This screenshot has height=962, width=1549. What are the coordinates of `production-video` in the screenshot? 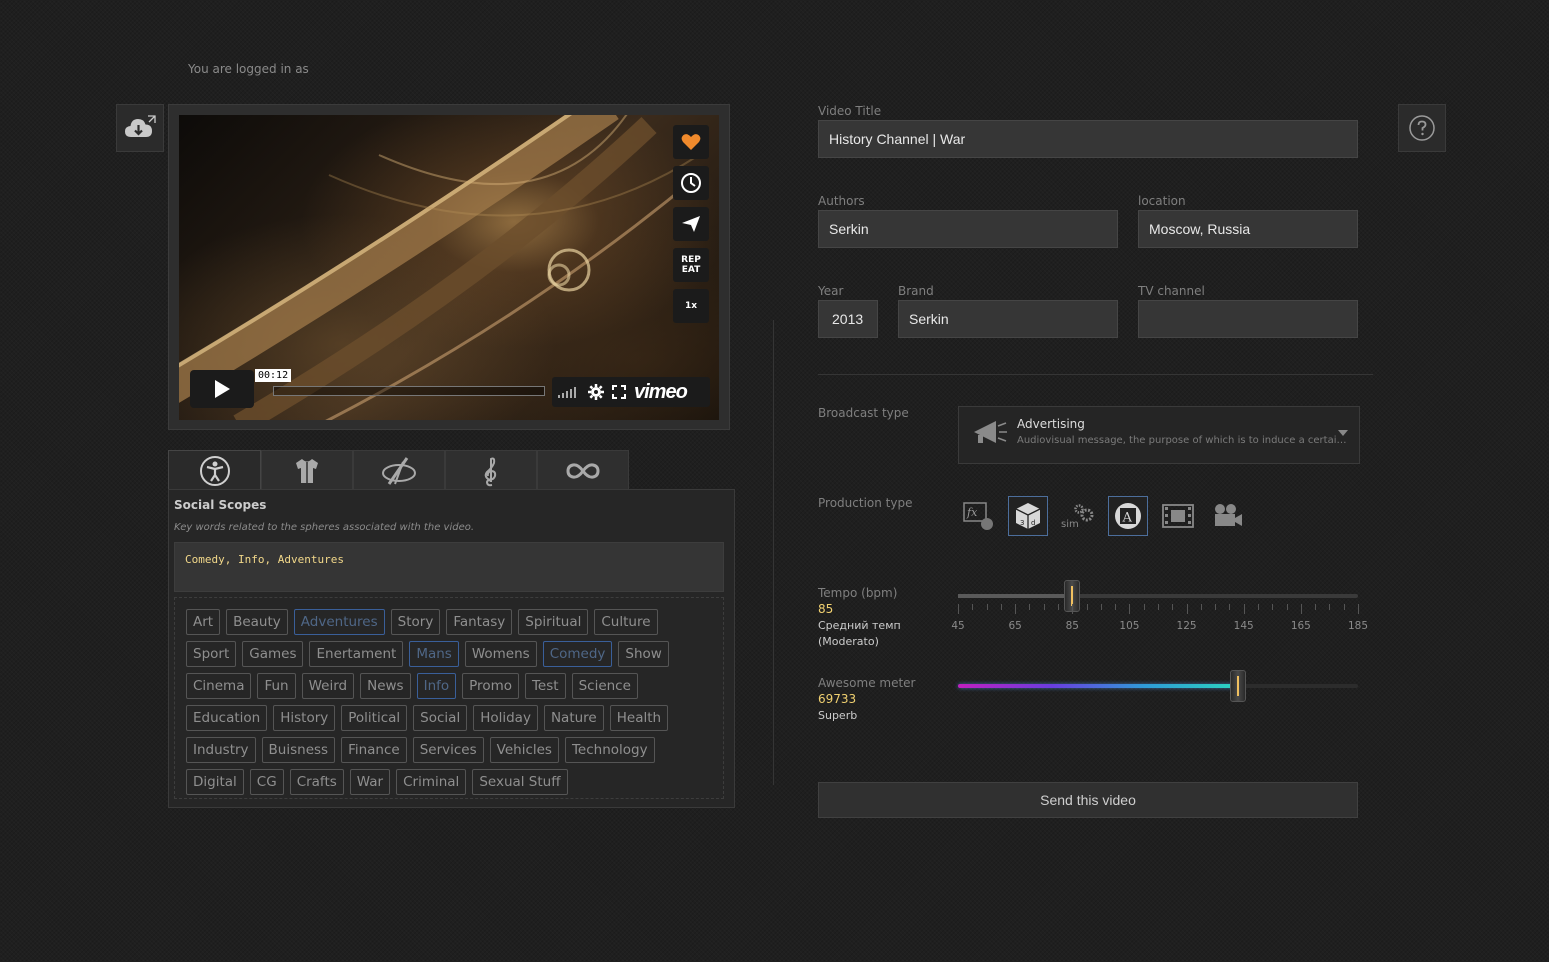 It's located at (1228, 516).